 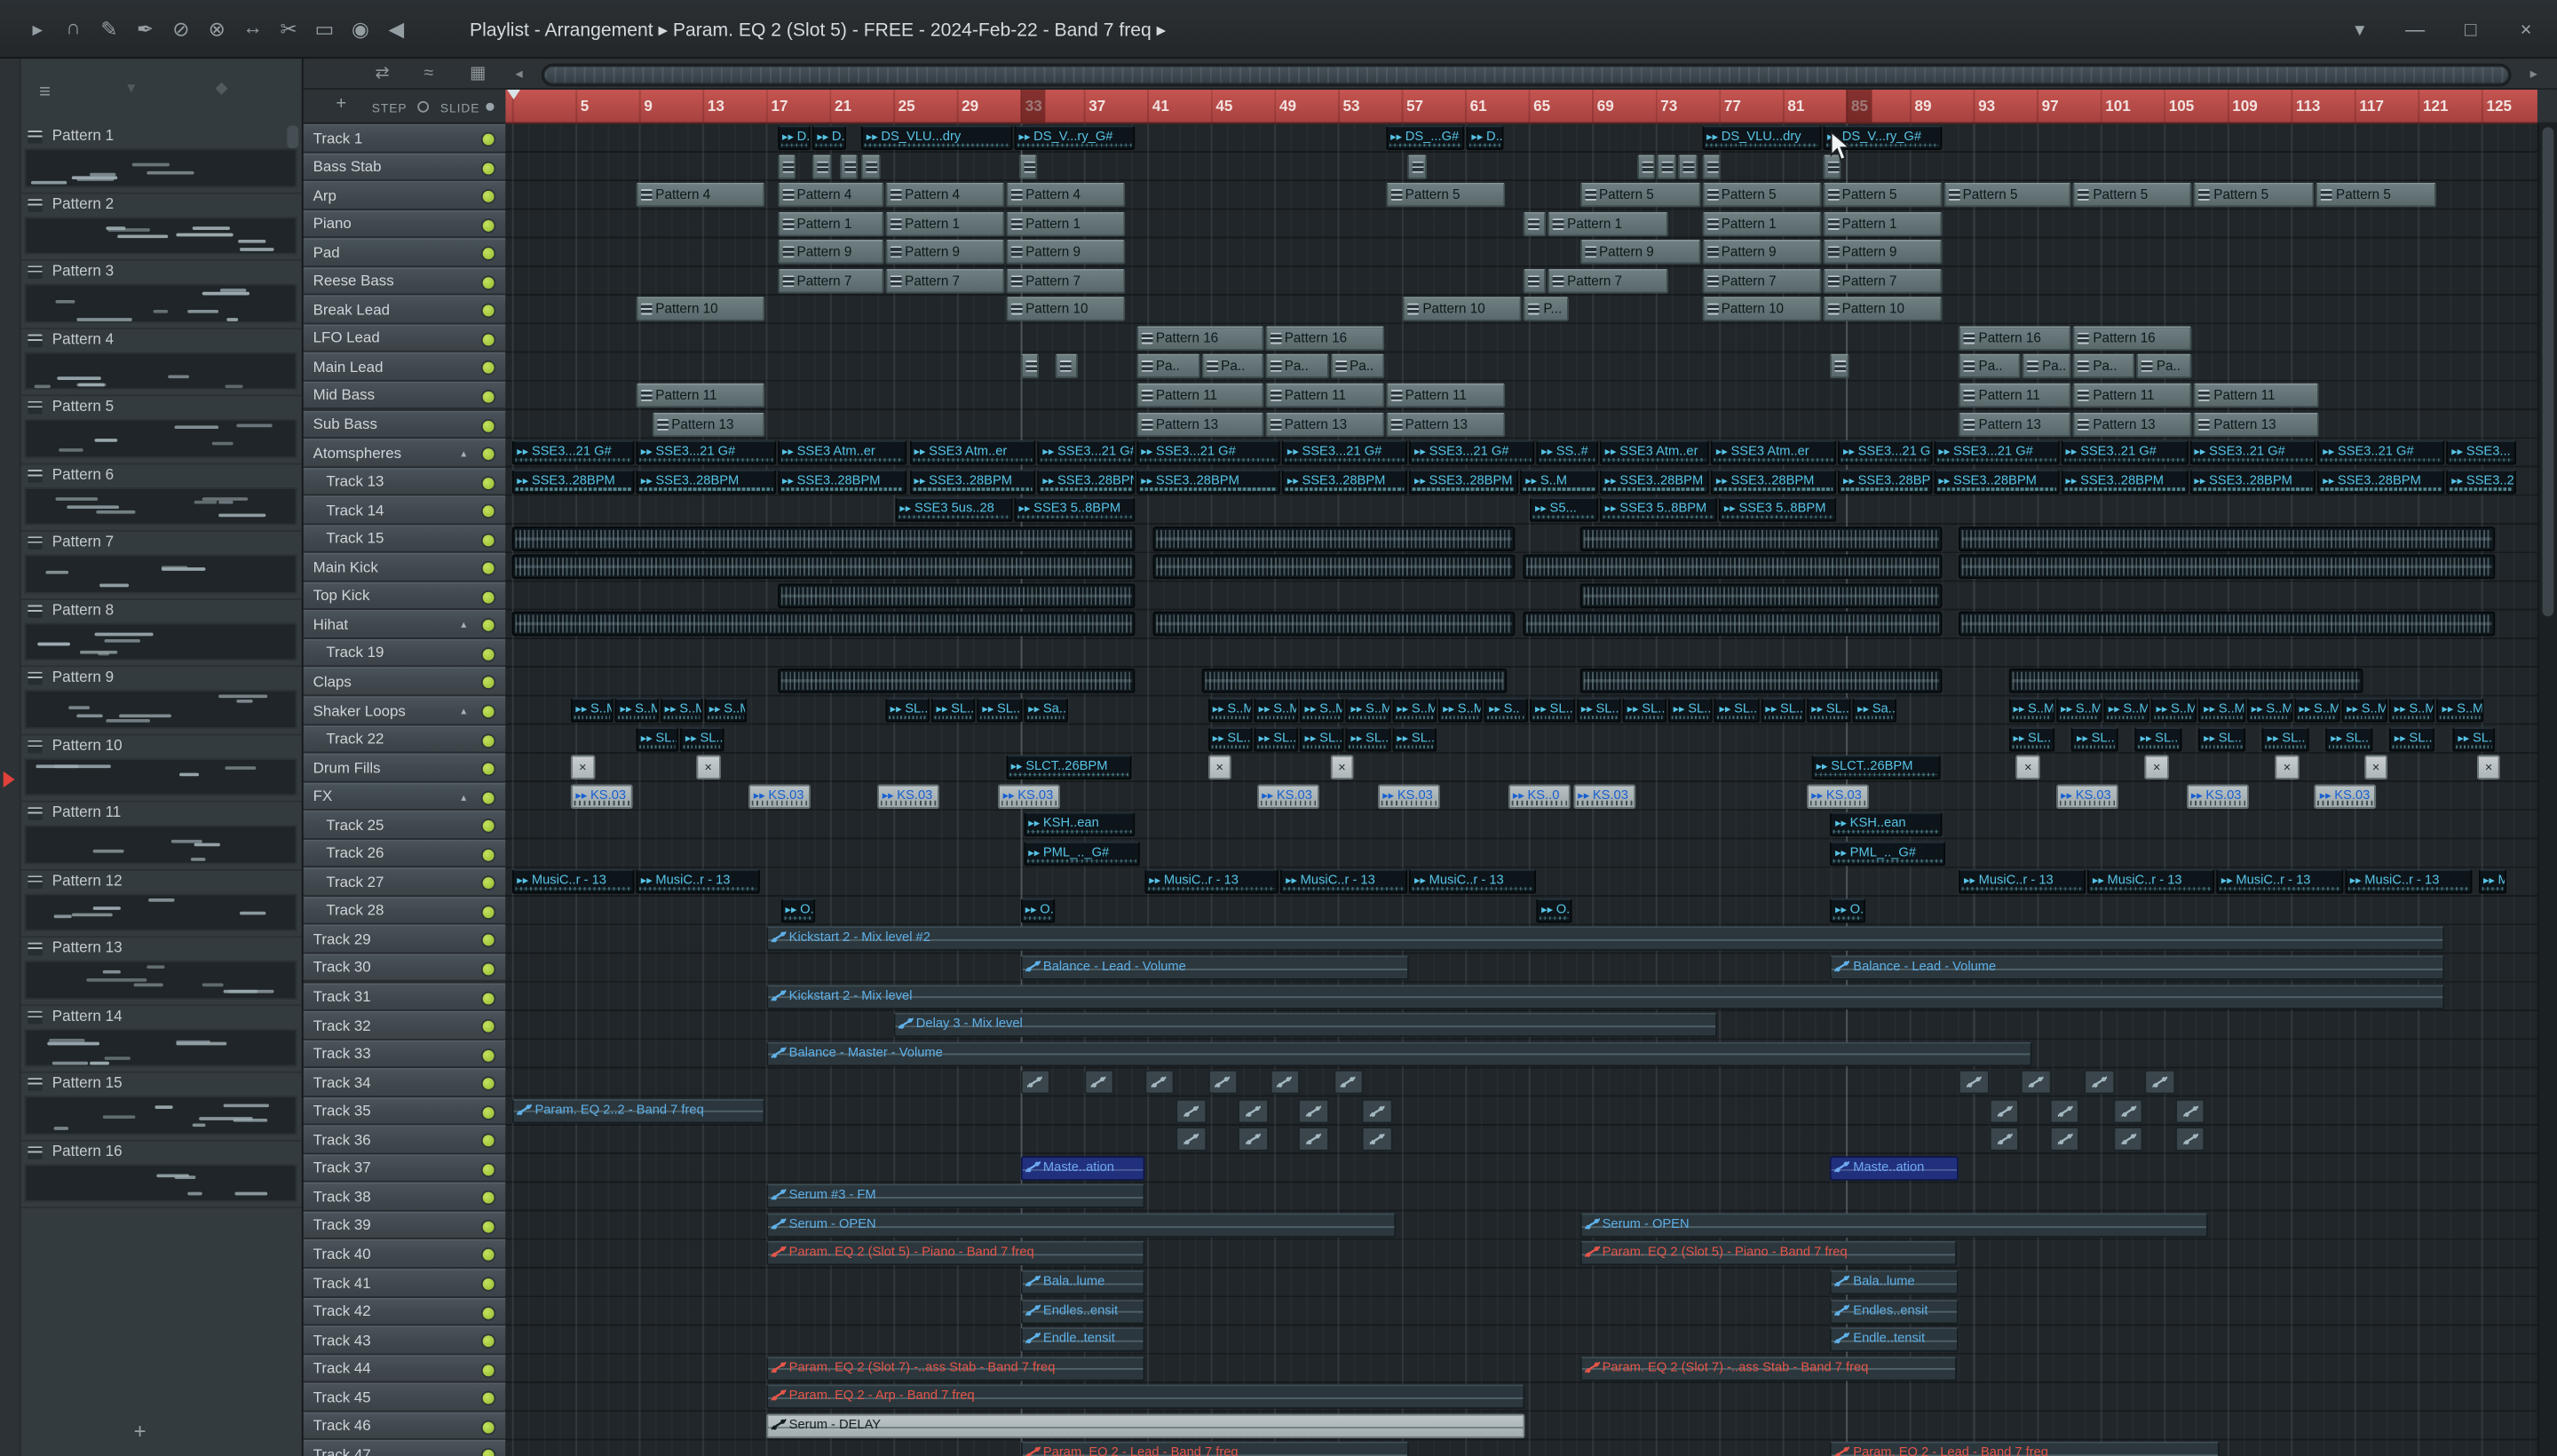 What do you see at coordinates (2525, 28) in the screenshot?
I see `close-icon: ×` at bounding box center [2525, 28].